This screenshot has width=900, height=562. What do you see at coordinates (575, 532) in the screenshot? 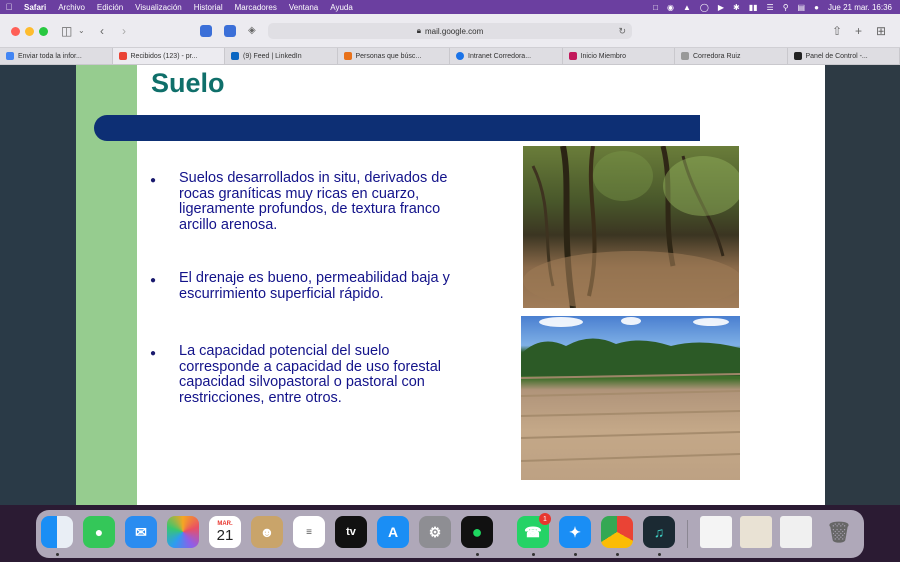
I see `safari-icon: ✦` at bounding box center [575, 532].